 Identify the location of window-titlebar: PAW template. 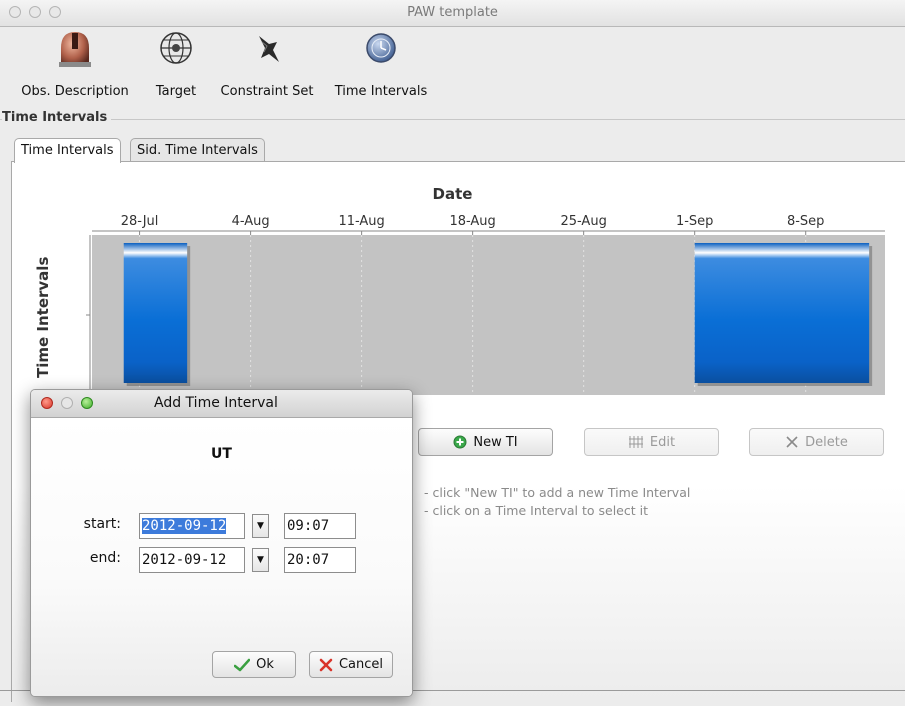
(452, 13).